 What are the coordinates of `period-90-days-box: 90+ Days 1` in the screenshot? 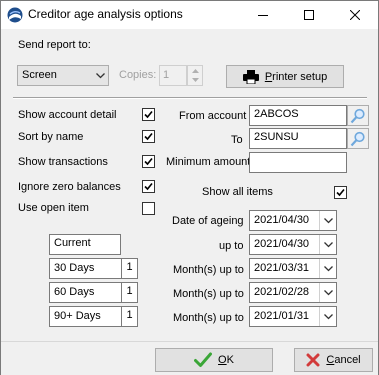 It's located at (93, 316).